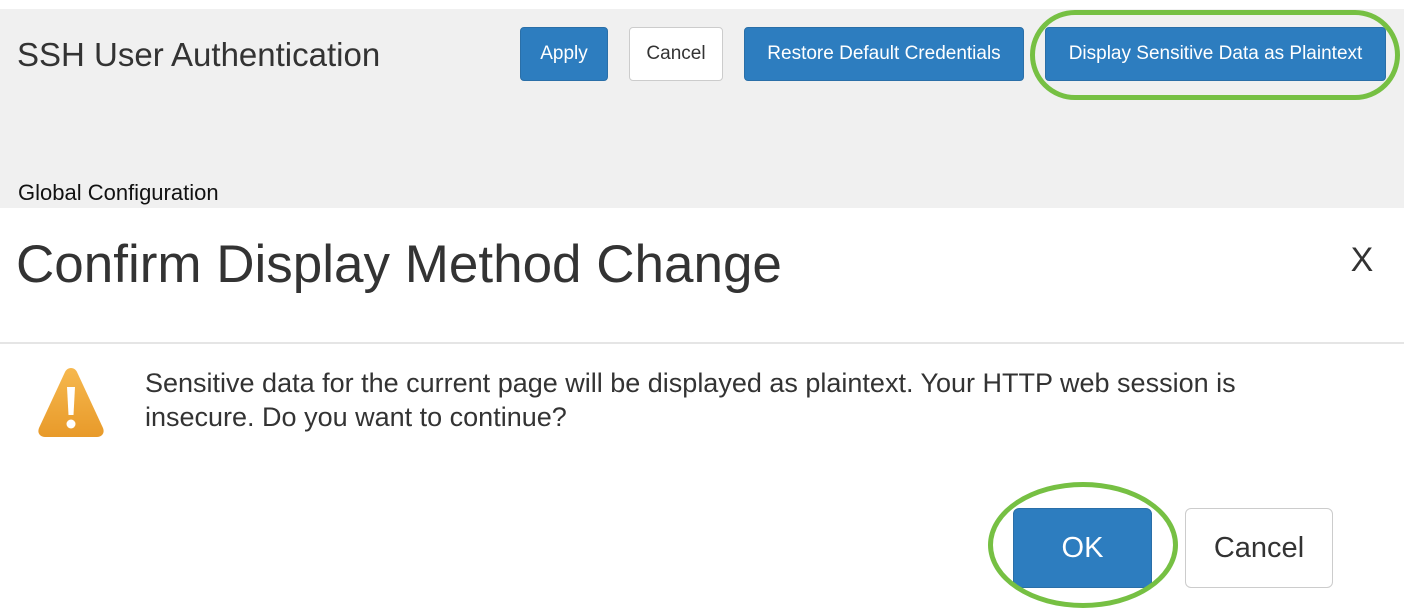 Image resolution: width=1407 pixels, height=610 pixels. What do you see at coordinates (199, 54) in the screenshot?
I see `page-title: SSH User Authentication` at bounding box center [199, 54].